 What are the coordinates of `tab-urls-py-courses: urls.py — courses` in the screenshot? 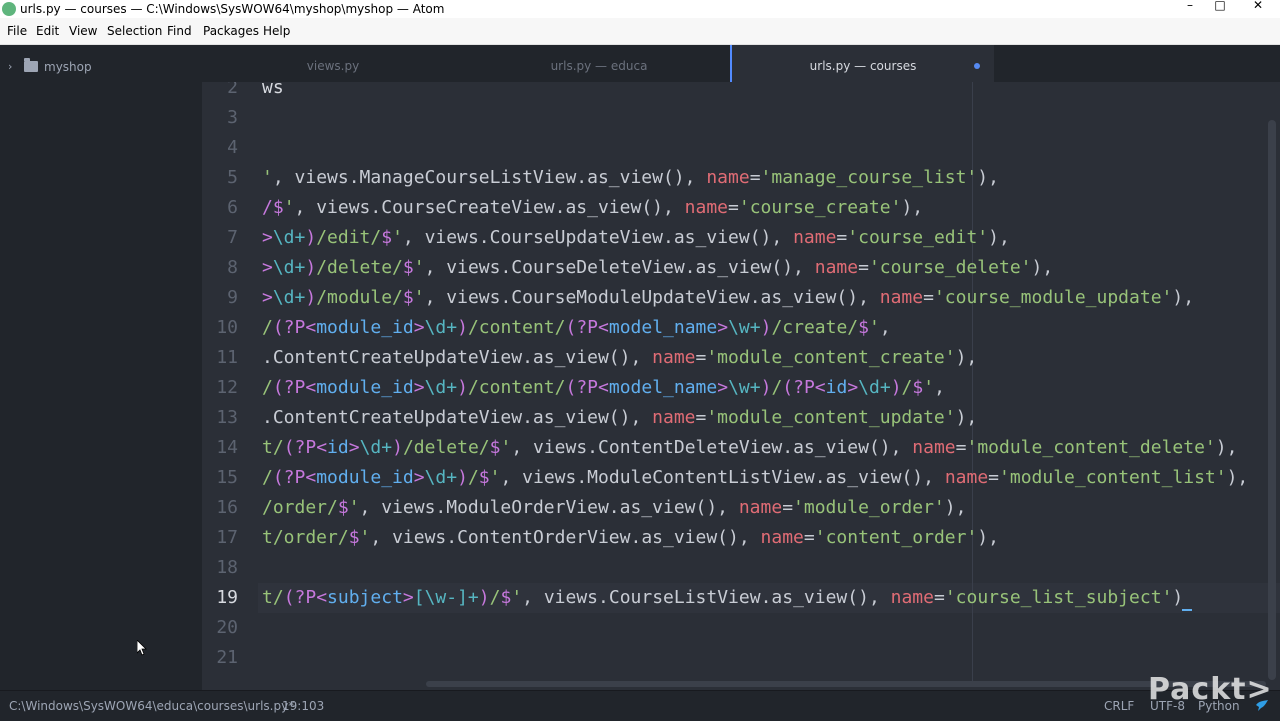 It's located at (862, 63).